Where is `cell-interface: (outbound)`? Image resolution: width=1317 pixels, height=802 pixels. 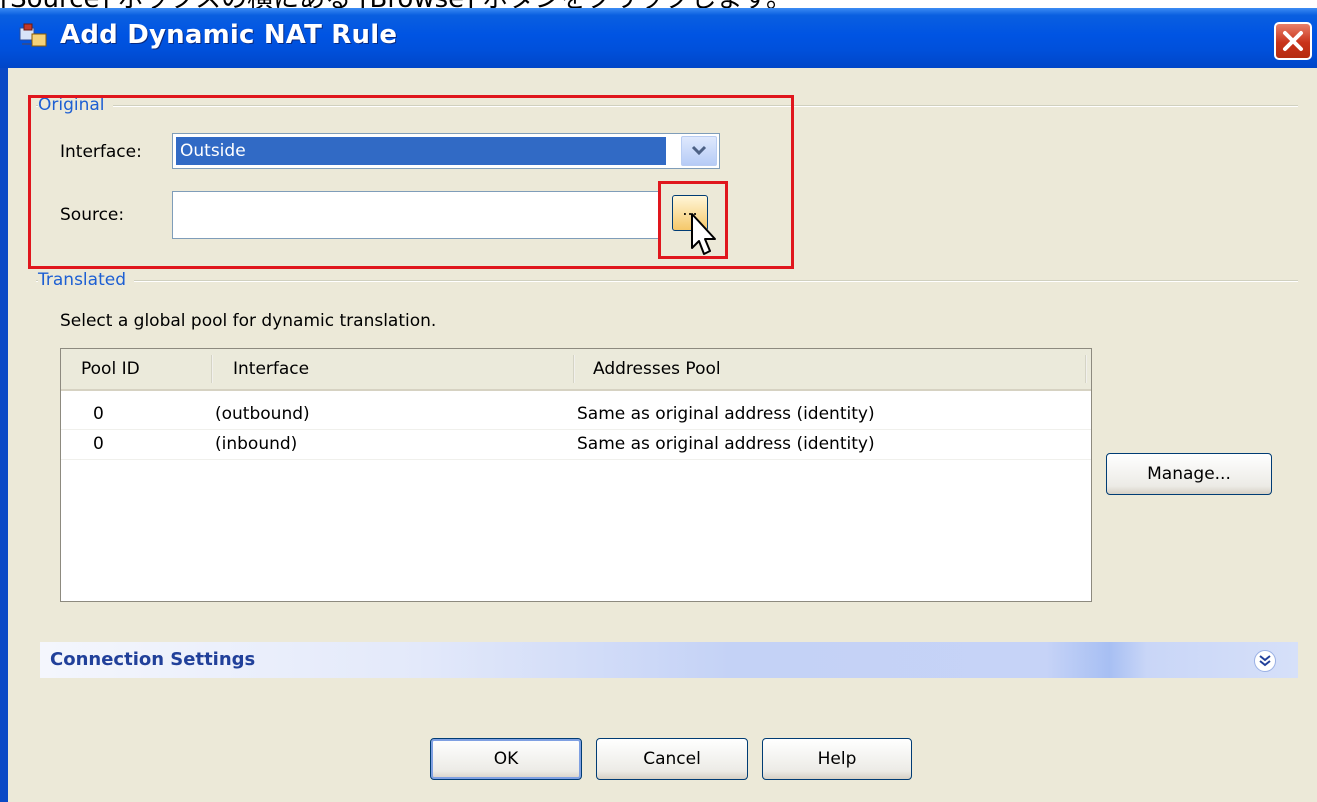 cell-interface: (outbound) is located at coordinates (262, 414).